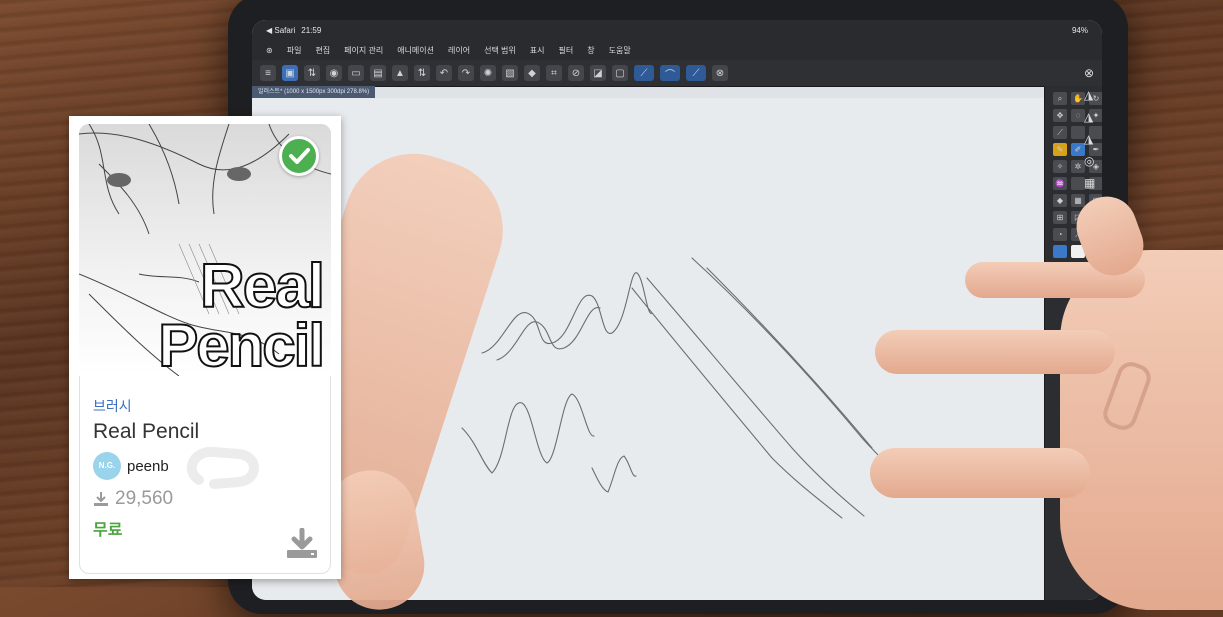  I want to click on menu-window: 창, so click(590, 50).